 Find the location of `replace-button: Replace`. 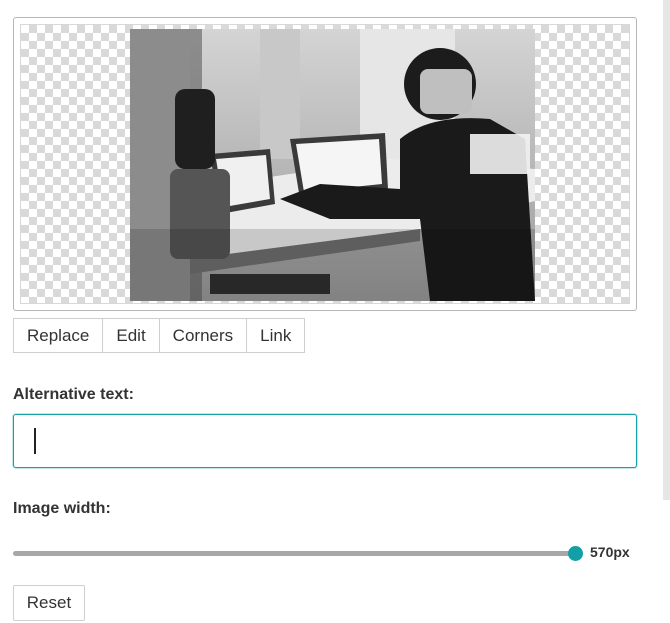

replace-button: Replace is located at coordinates (59, 335).